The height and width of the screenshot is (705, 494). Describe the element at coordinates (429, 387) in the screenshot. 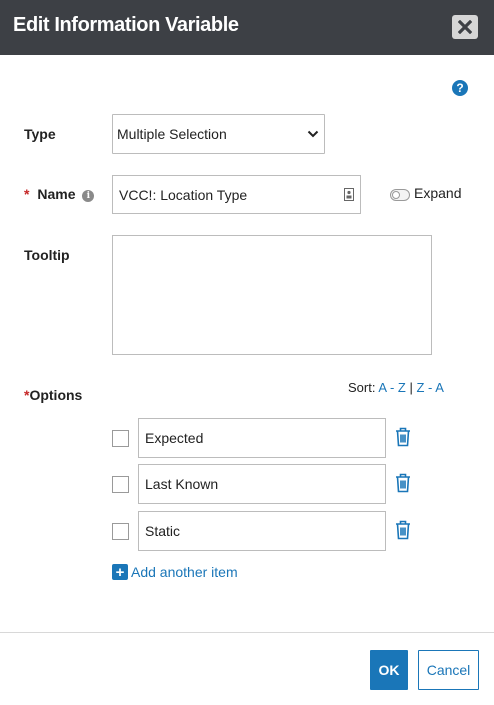

I see `sort-za-link: Z - A` at that location.